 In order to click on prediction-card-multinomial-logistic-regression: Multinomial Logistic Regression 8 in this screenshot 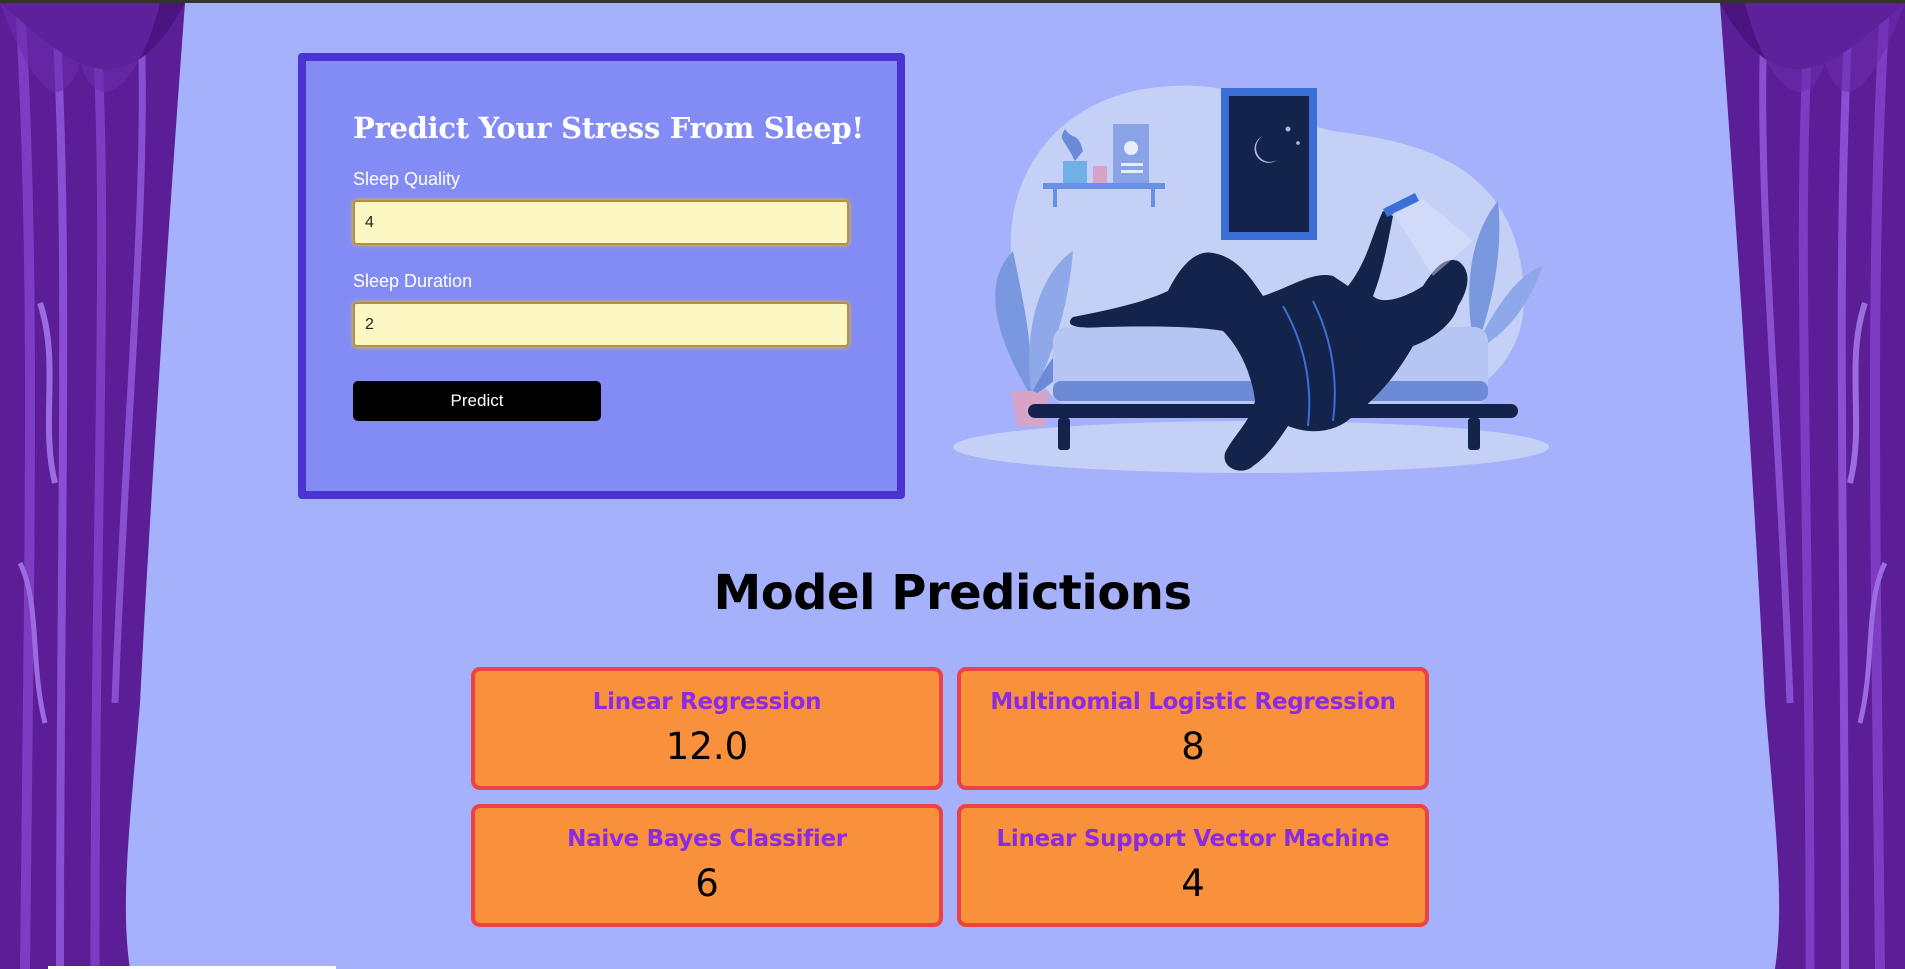, I will do `click(1193, 728)`.